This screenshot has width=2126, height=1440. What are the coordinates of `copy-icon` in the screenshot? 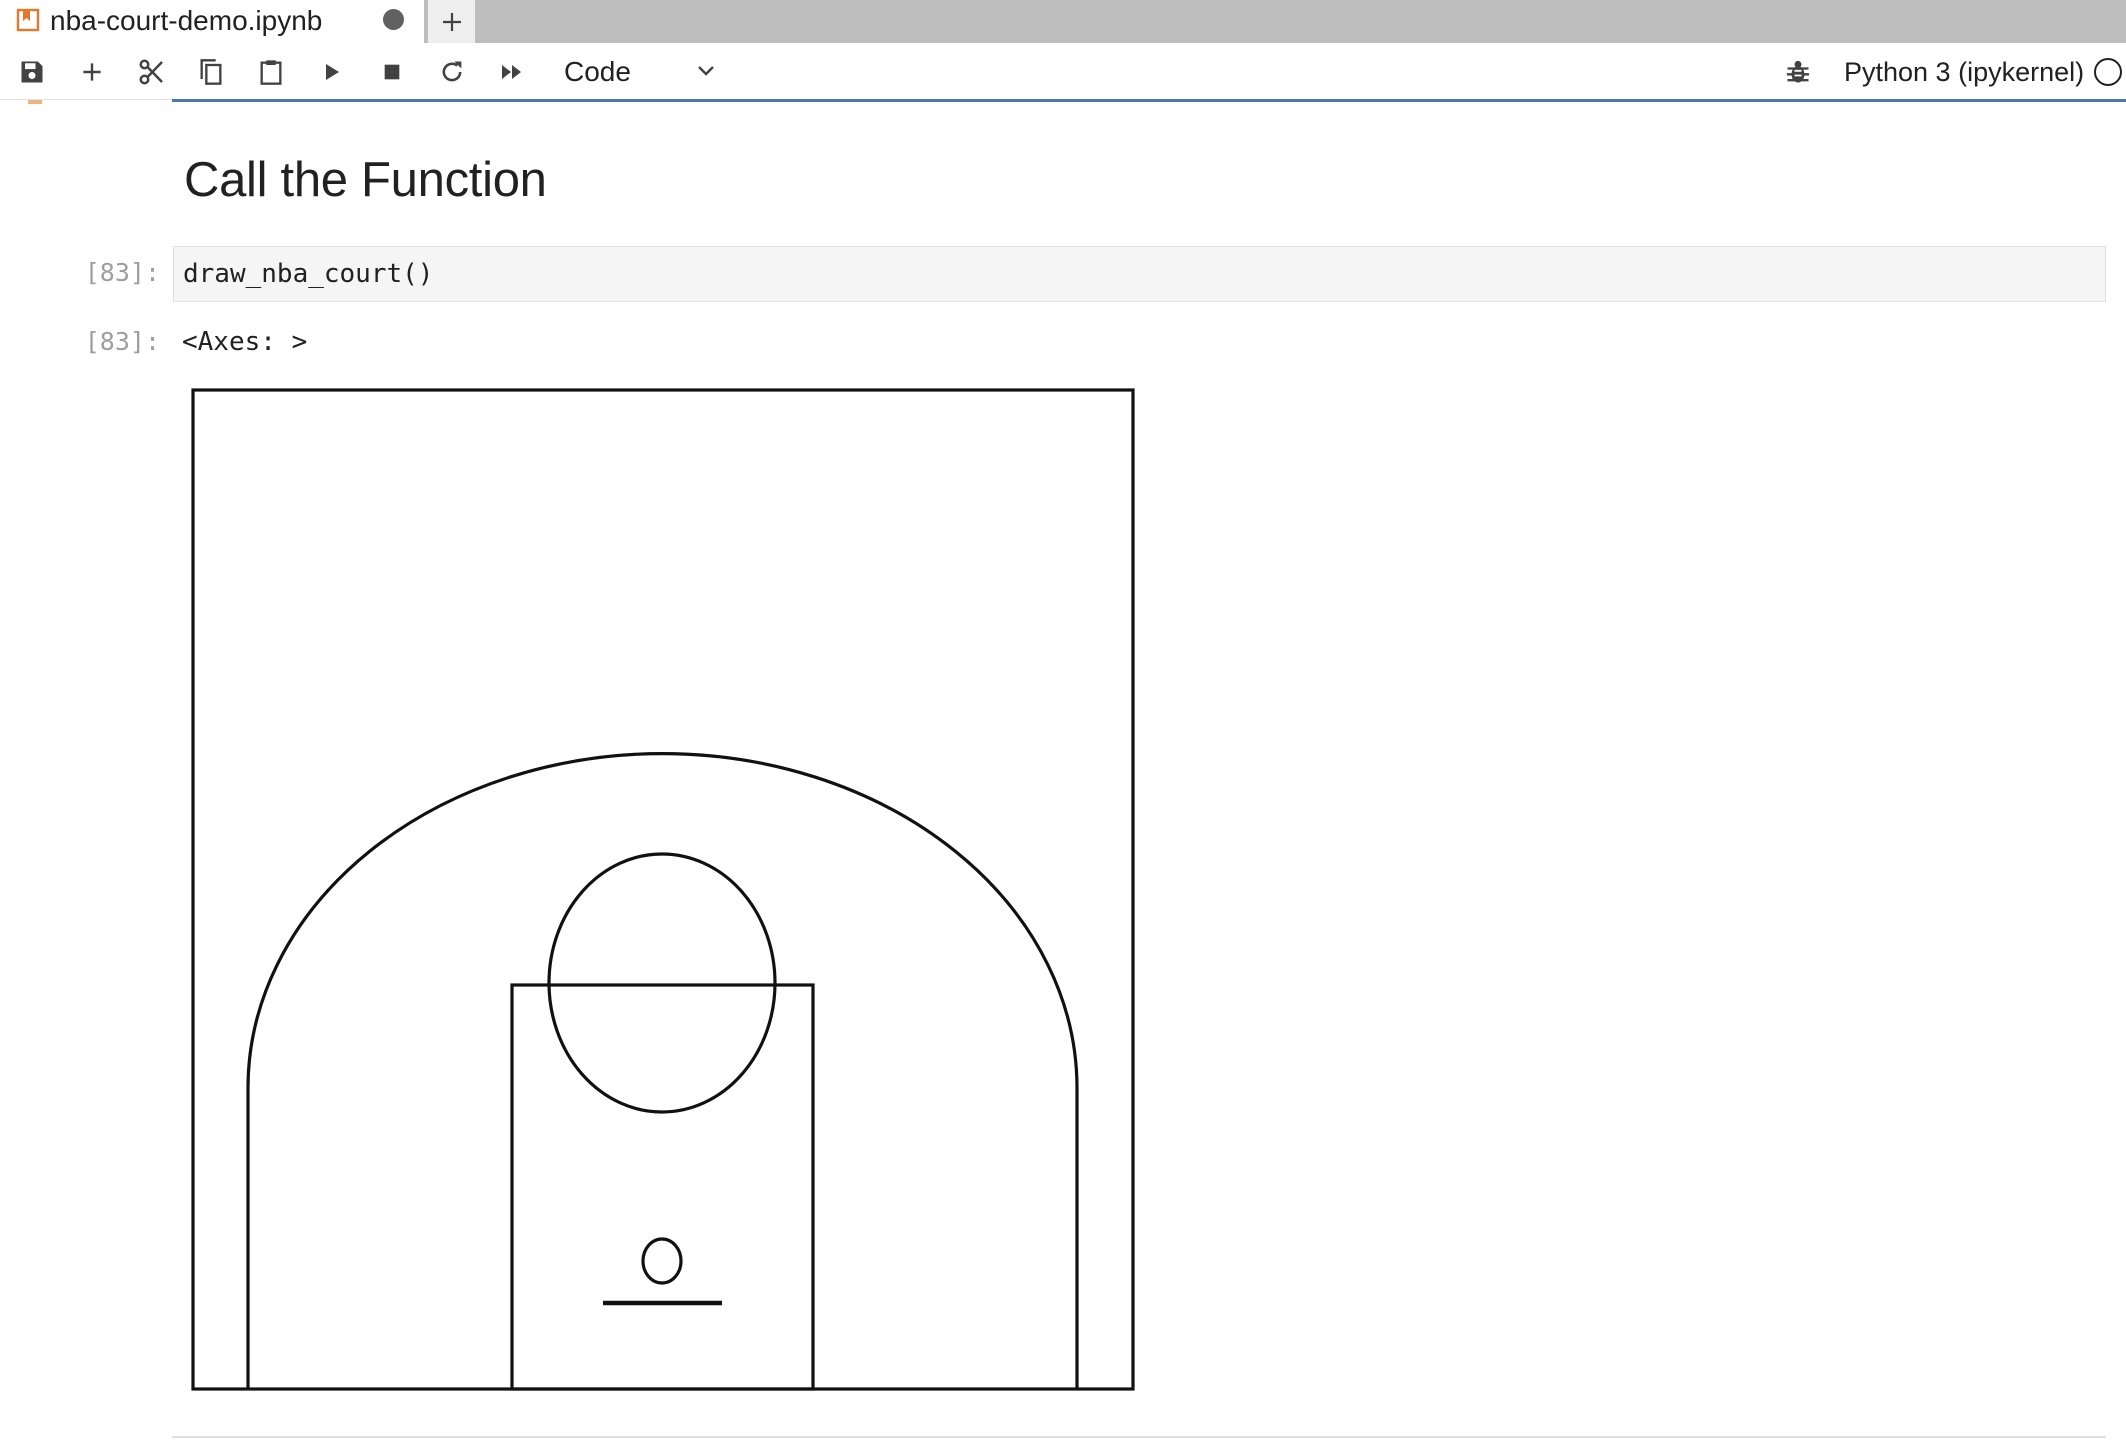 It's located at (211, 72).